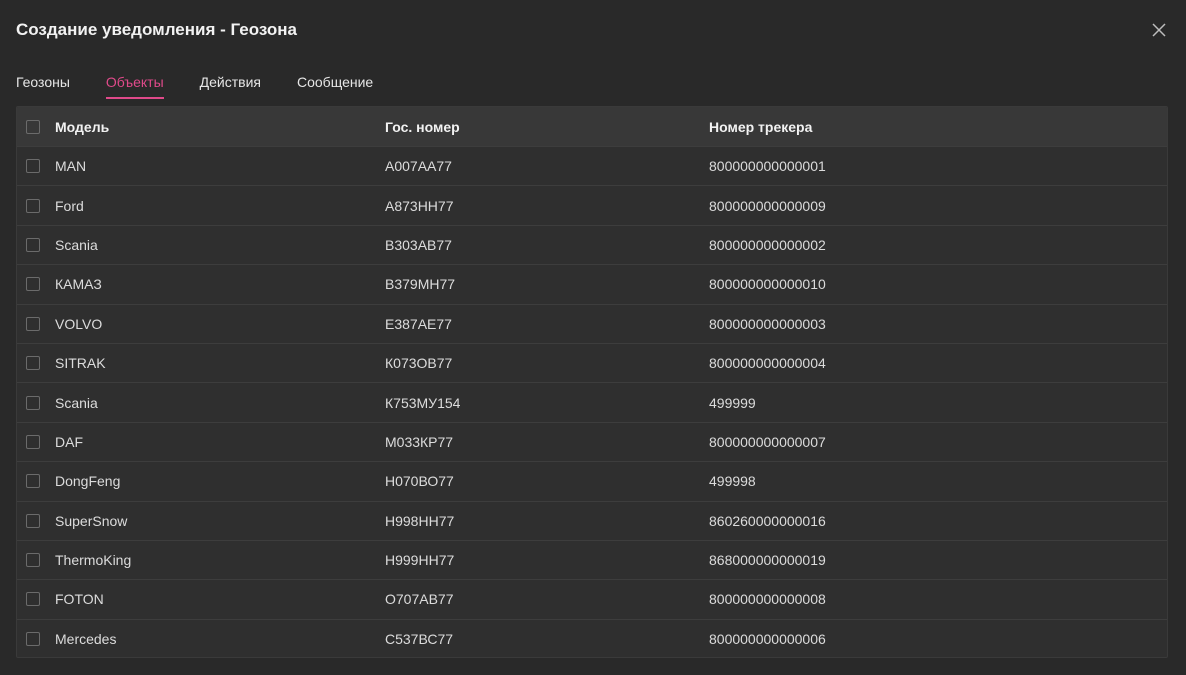  I want to click on cell-model: Mercedes, so click(86, 638).